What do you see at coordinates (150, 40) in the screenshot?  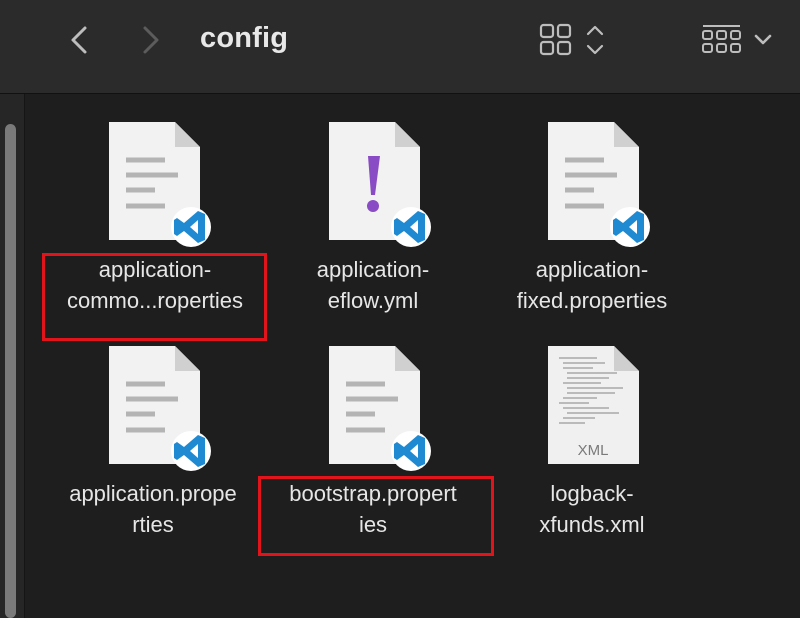 I see `chevron-right-icon` at bounding box center [150, 40].